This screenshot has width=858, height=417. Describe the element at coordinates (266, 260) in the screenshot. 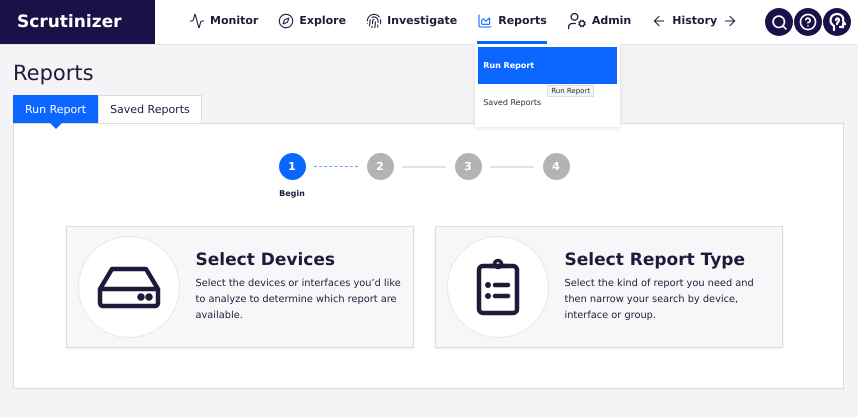

I see `card-title: Select Devices` at that location.